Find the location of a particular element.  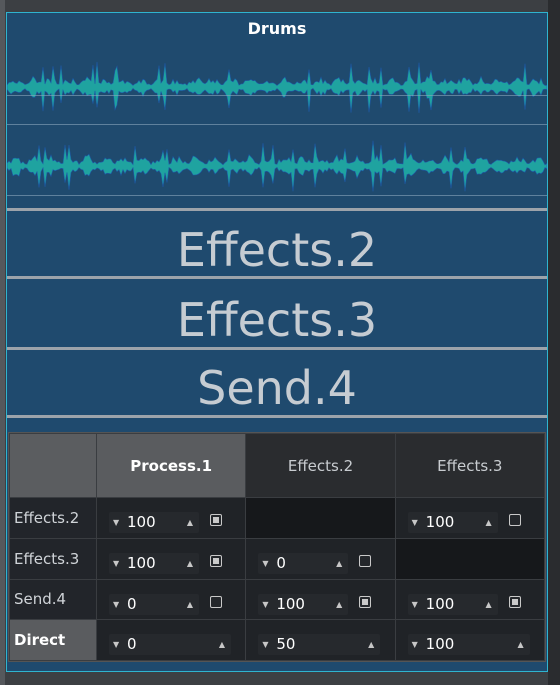

waveform-channel-right is located at coordinates (277, 166).